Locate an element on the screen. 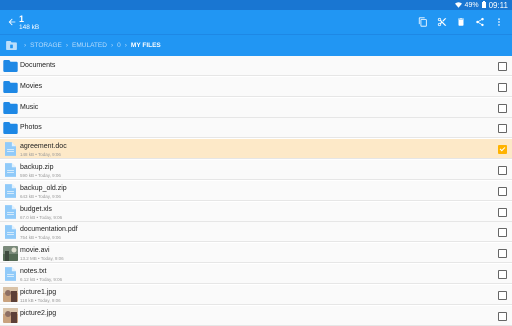  doc-file-icon is located at coordinates (10, 149).